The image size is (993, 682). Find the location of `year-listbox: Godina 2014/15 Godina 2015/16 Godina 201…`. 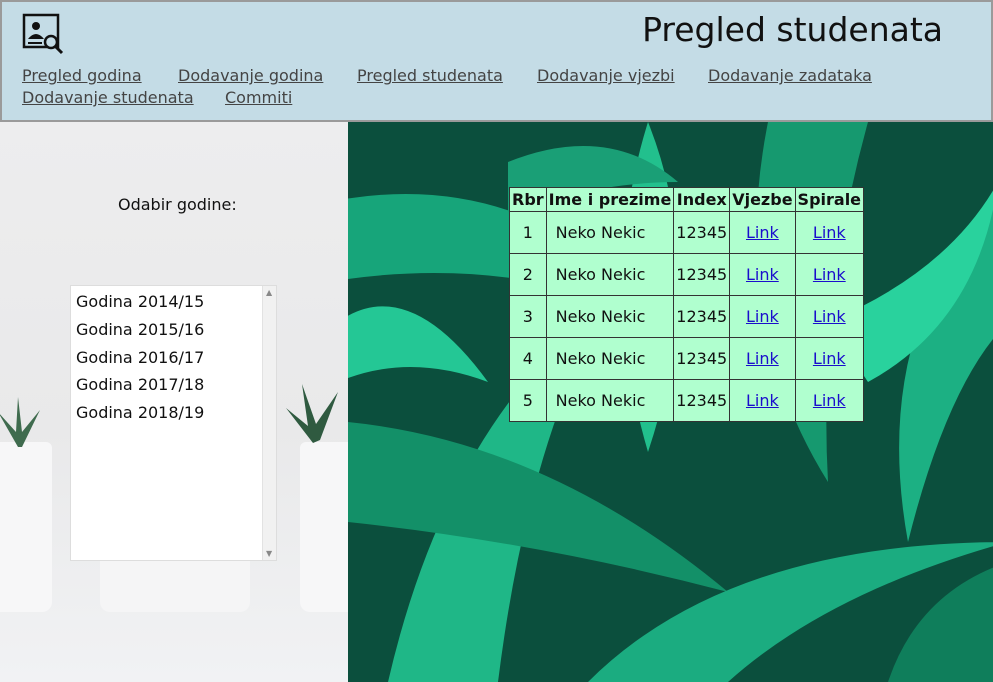

year-listbox: Godina 2014/15 Godina 2015/16 Godina 201… is located at coordinates (173, 423).